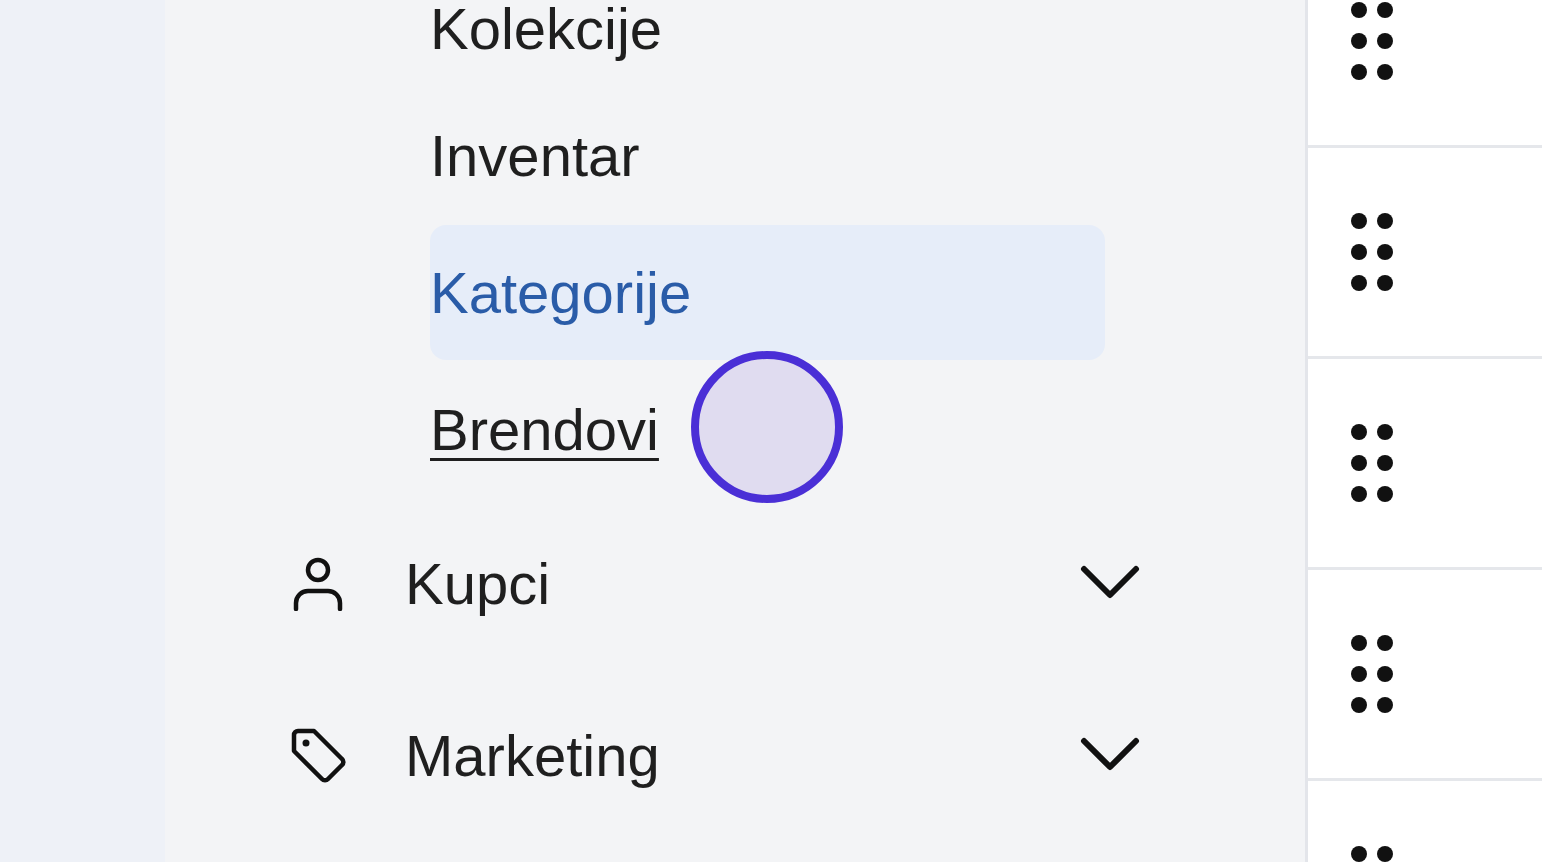 The width and height of the screenshot is (1542, 862). What do you see at coordinates (533, 755) in the screenshot?
I see `nav-item-label: Marketing` at bounding box center [533, 755].